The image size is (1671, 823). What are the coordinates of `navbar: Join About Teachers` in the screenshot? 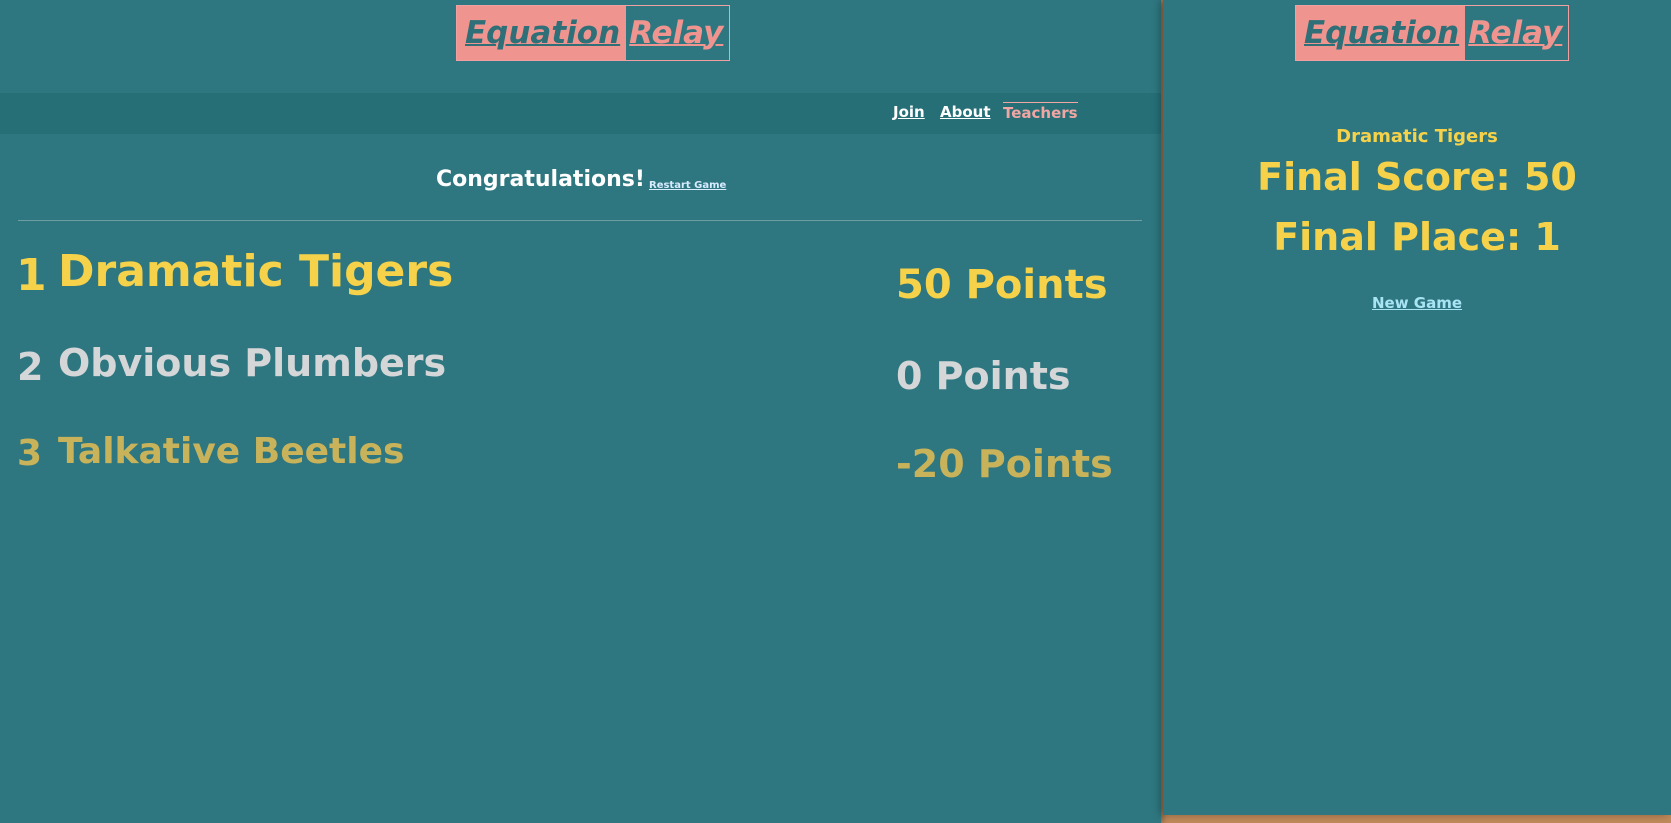 It's located at (580, 113).